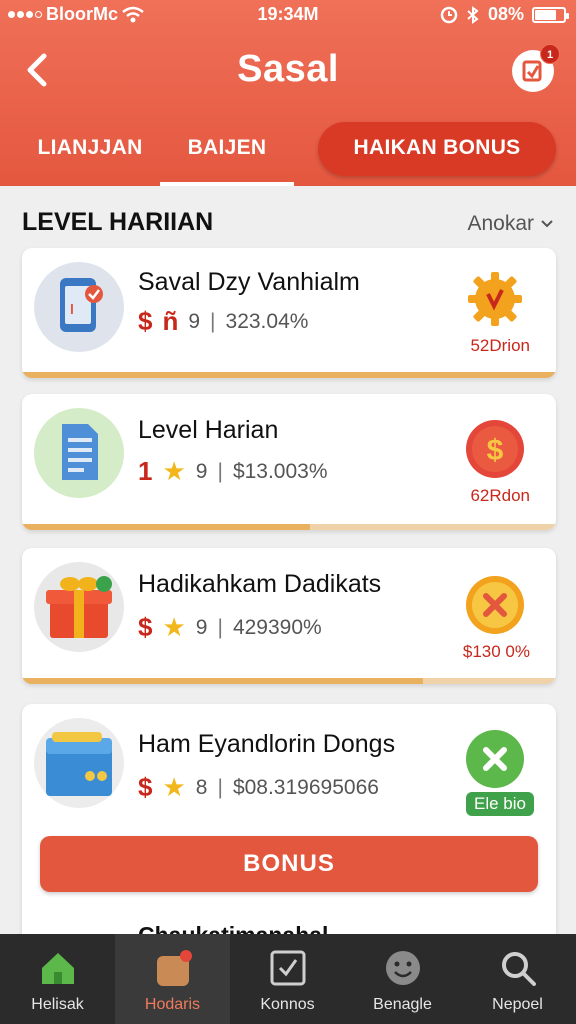  I want to click on nav-item-konnos: Konnos, so click(287, 979).